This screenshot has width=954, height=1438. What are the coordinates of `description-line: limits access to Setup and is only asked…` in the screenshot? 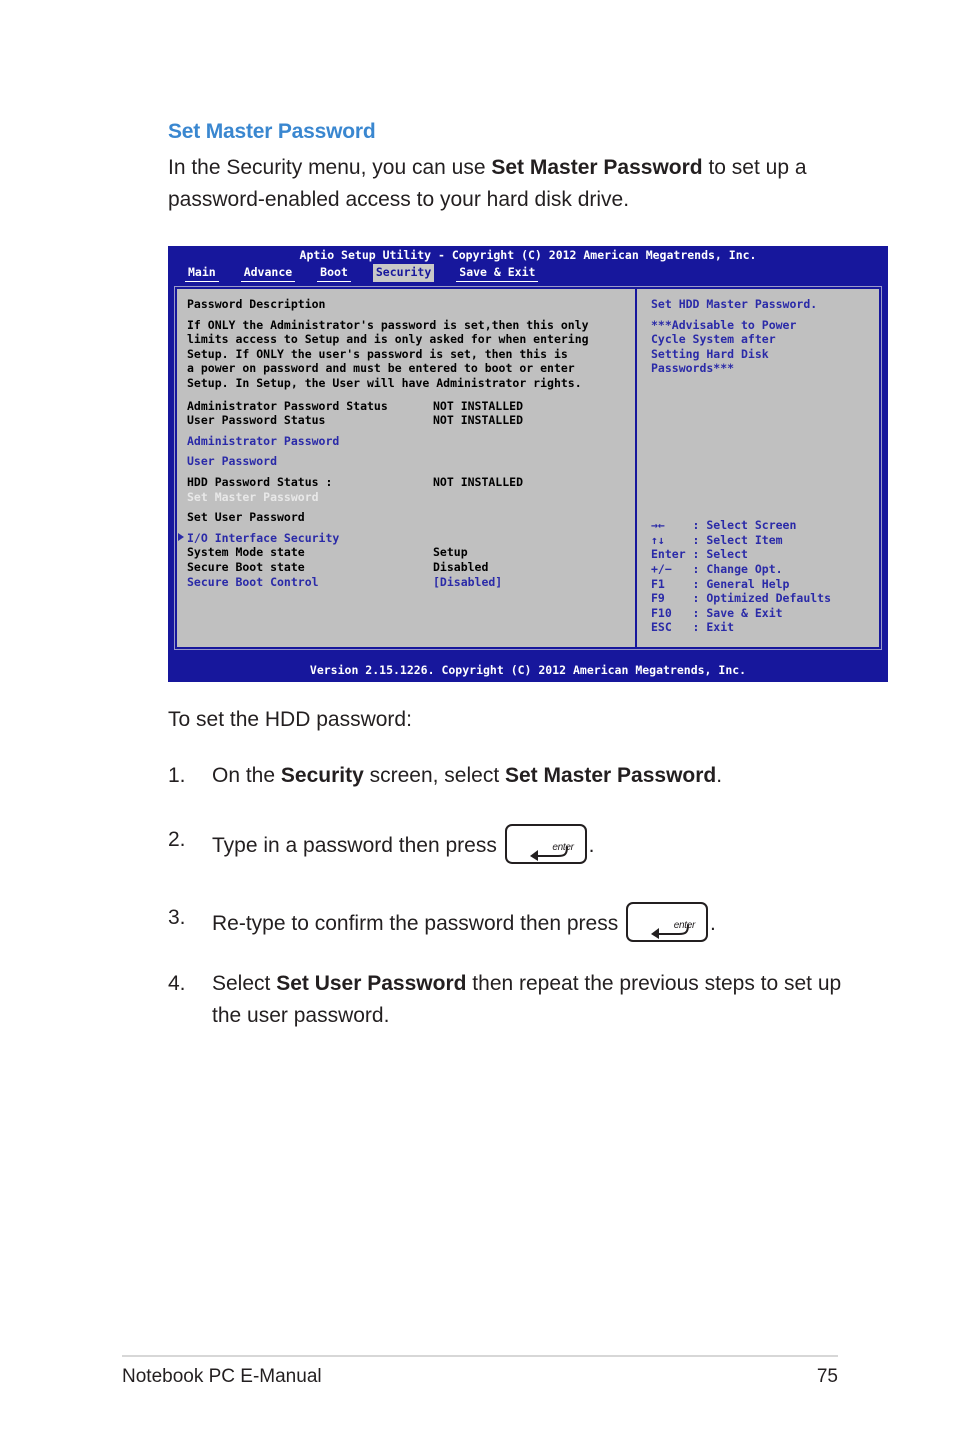 It's located at (388, 339).